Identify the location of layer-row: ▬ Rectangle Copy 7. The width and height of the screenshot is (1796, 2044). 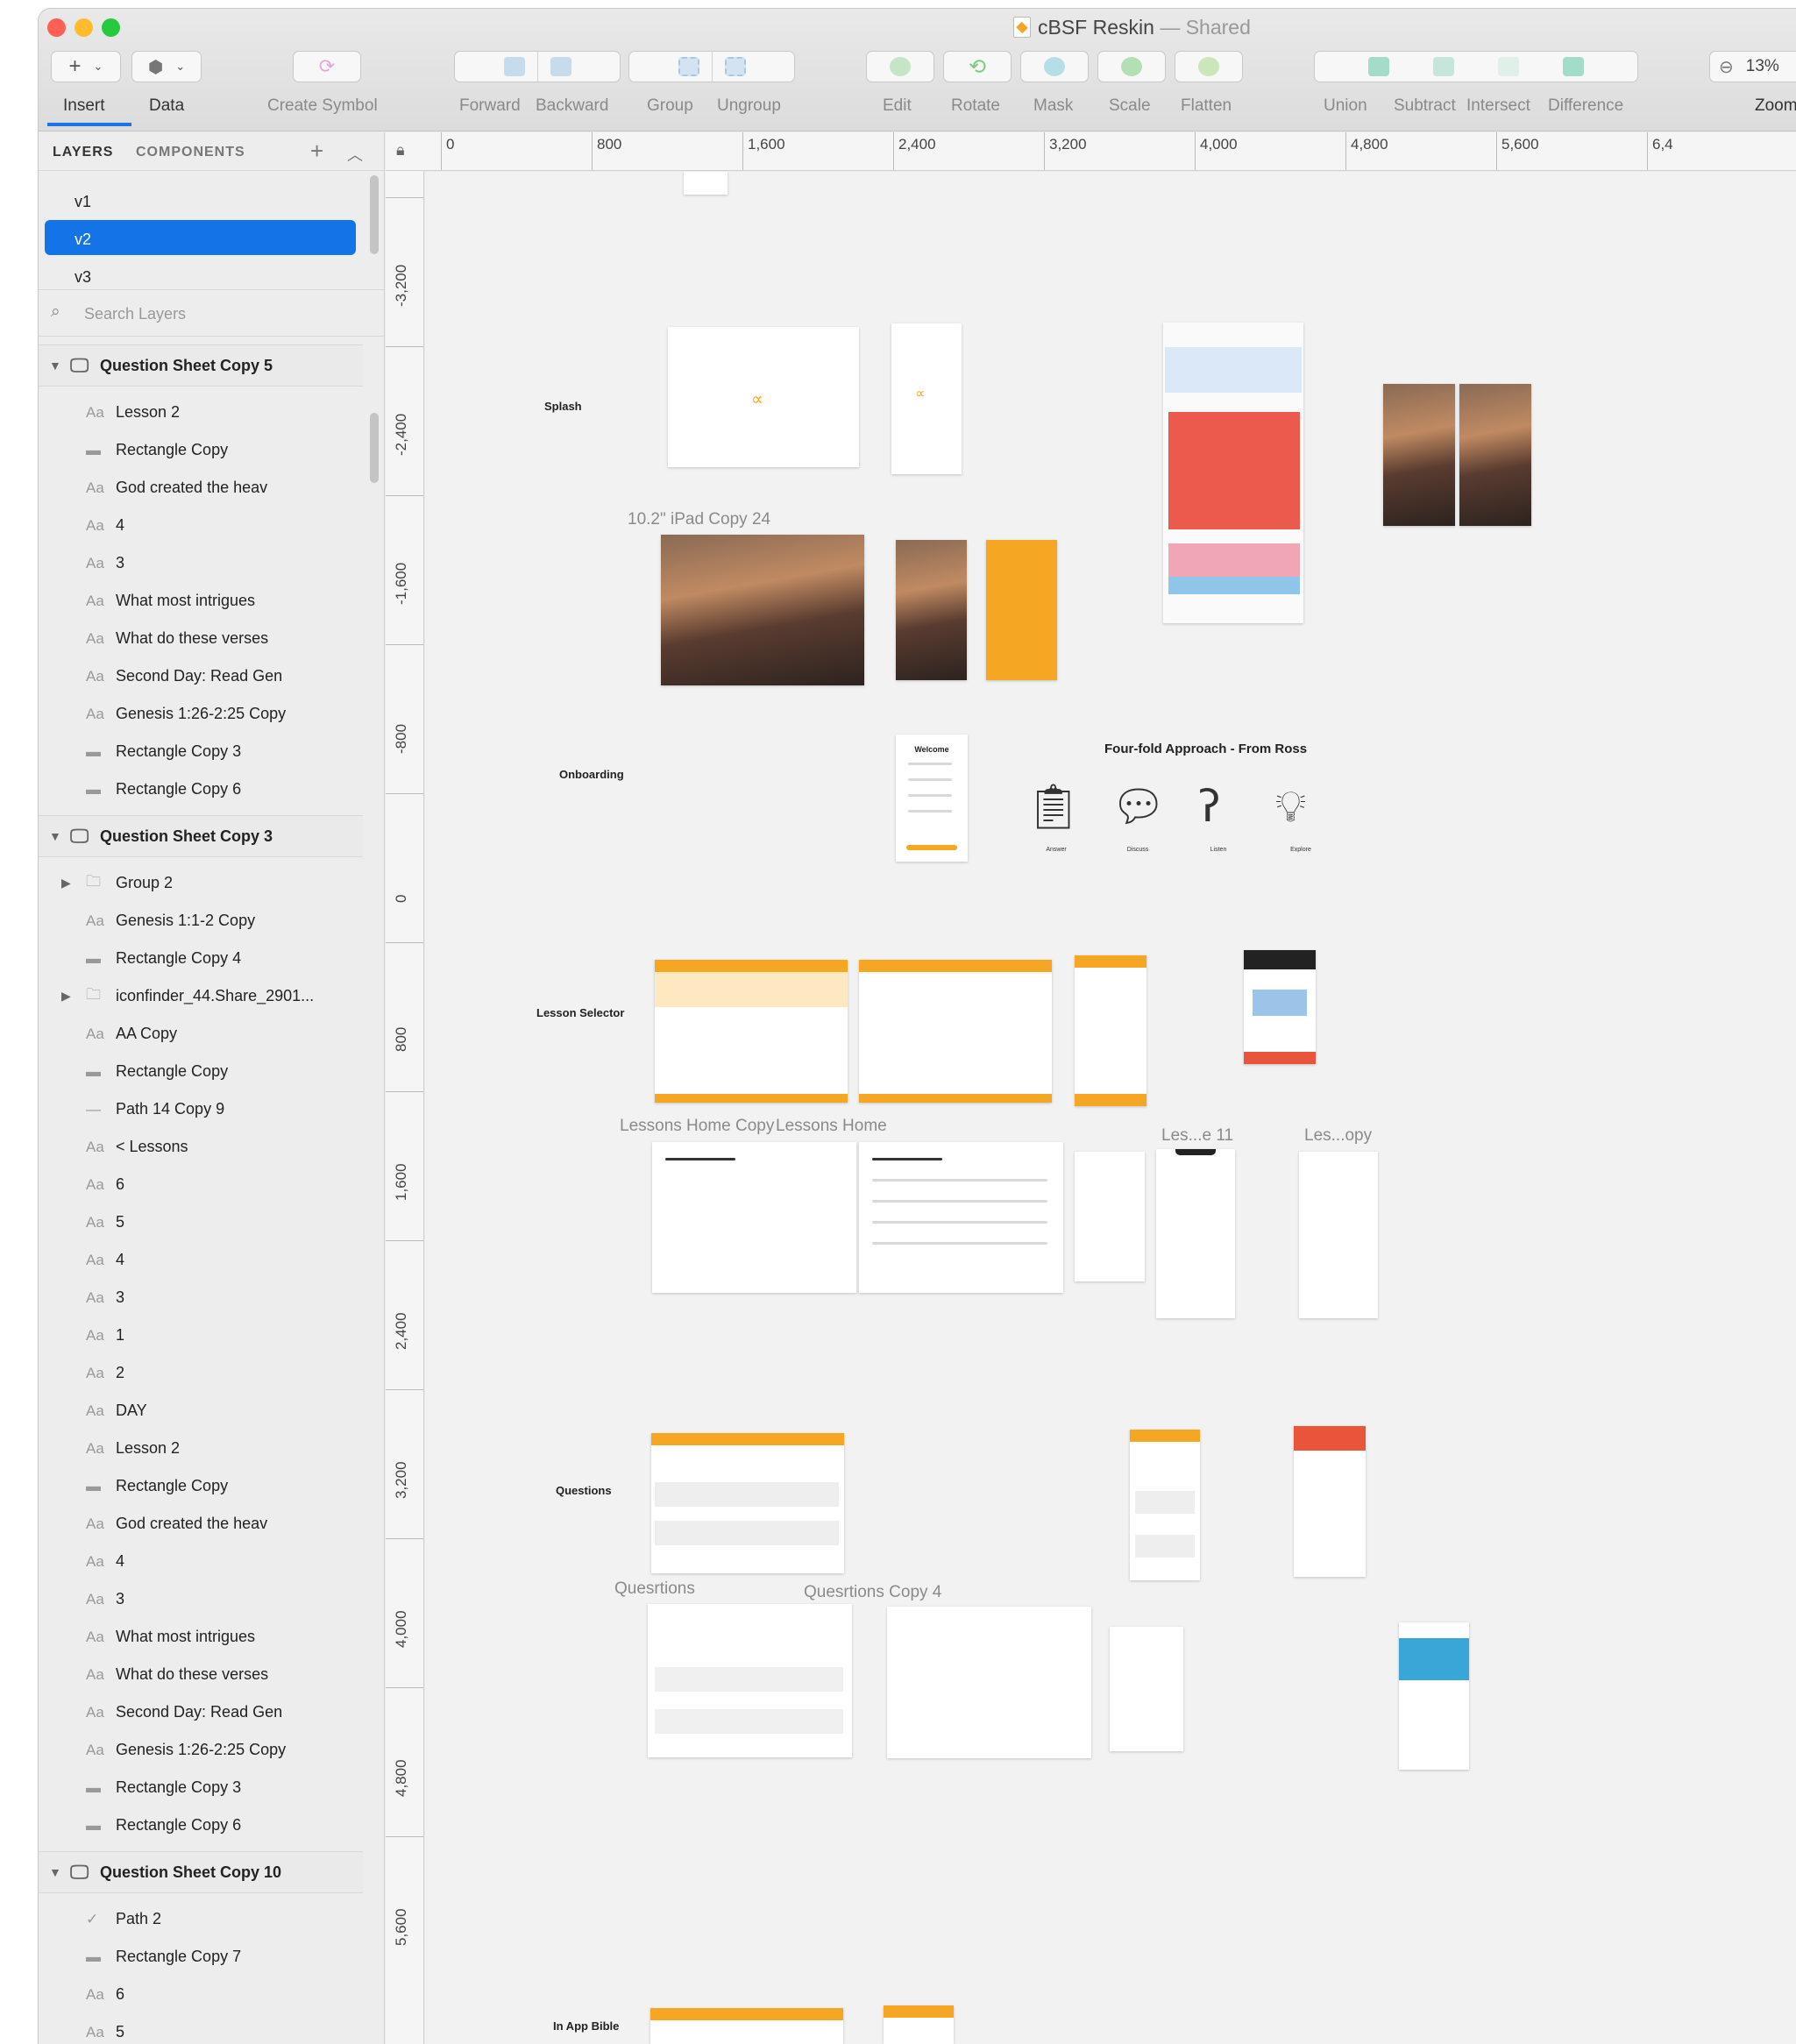
(201, 1957).